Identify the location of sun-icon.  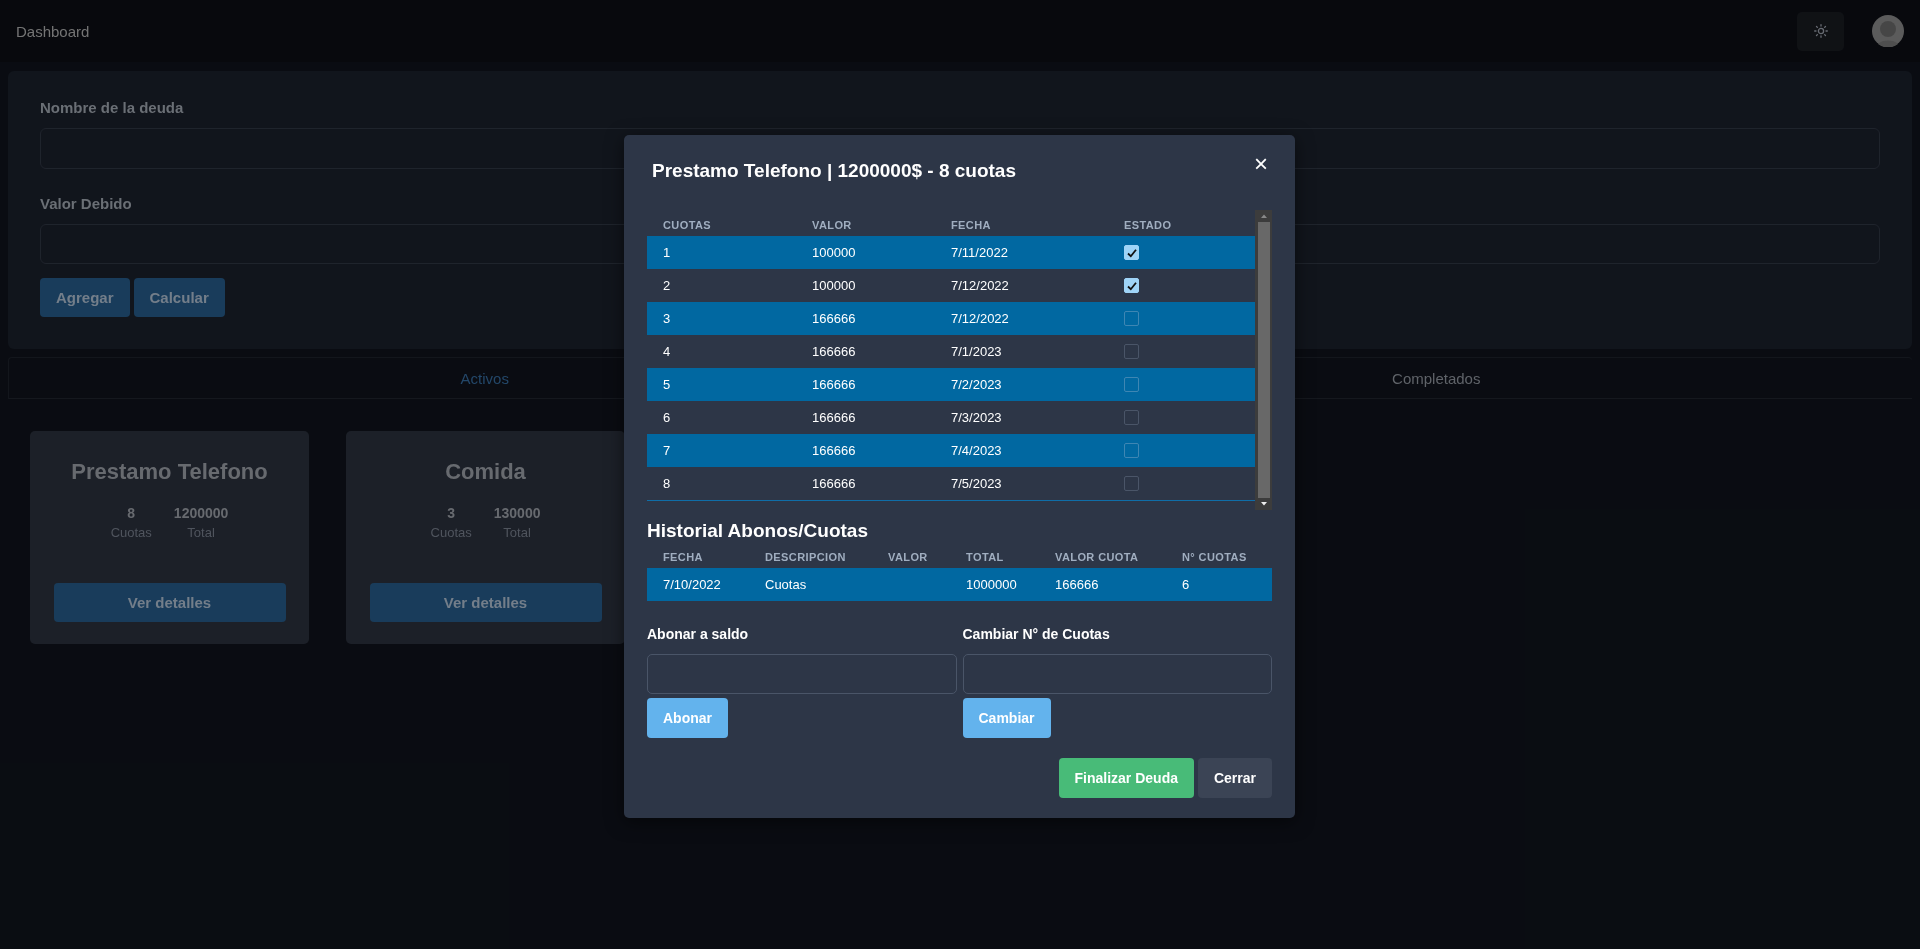
(1820, 31).